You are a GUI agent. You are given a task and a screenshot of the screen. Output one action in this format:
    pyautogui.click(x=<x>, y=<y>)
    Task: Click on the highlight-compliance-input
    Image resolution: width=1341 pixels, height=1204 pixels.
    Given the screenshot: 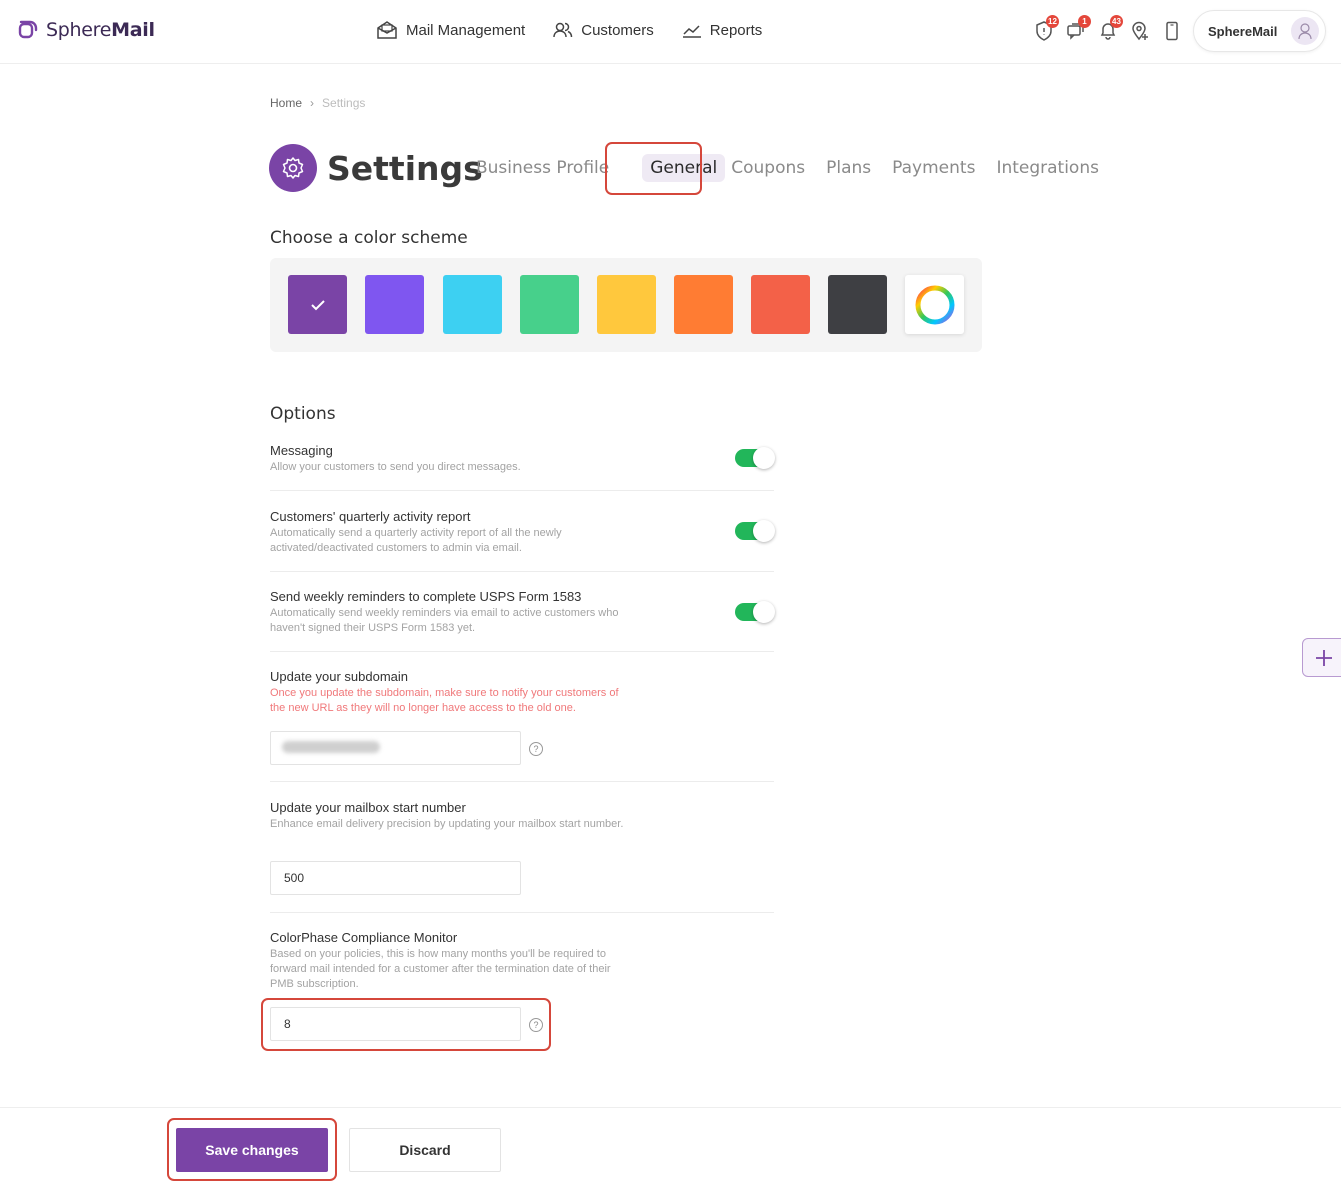 What is the action you would take?
    pyautogui.click(x=406, y=1024)
    